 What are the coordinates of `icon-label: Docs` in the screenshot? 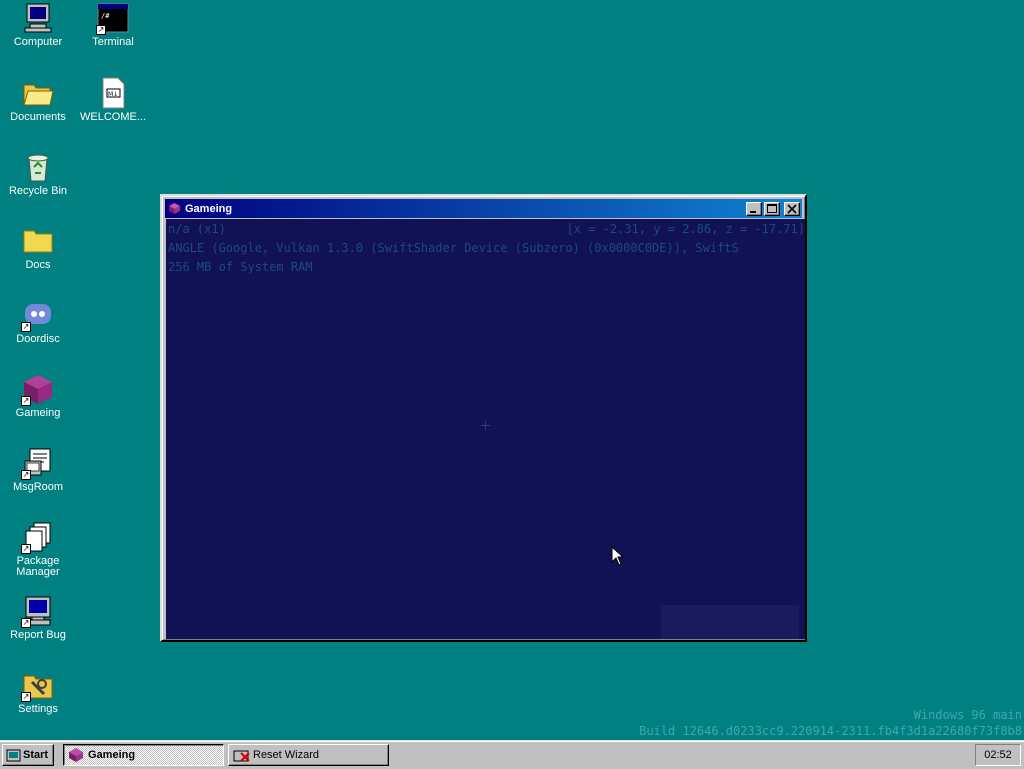 It's located at (38, 265).